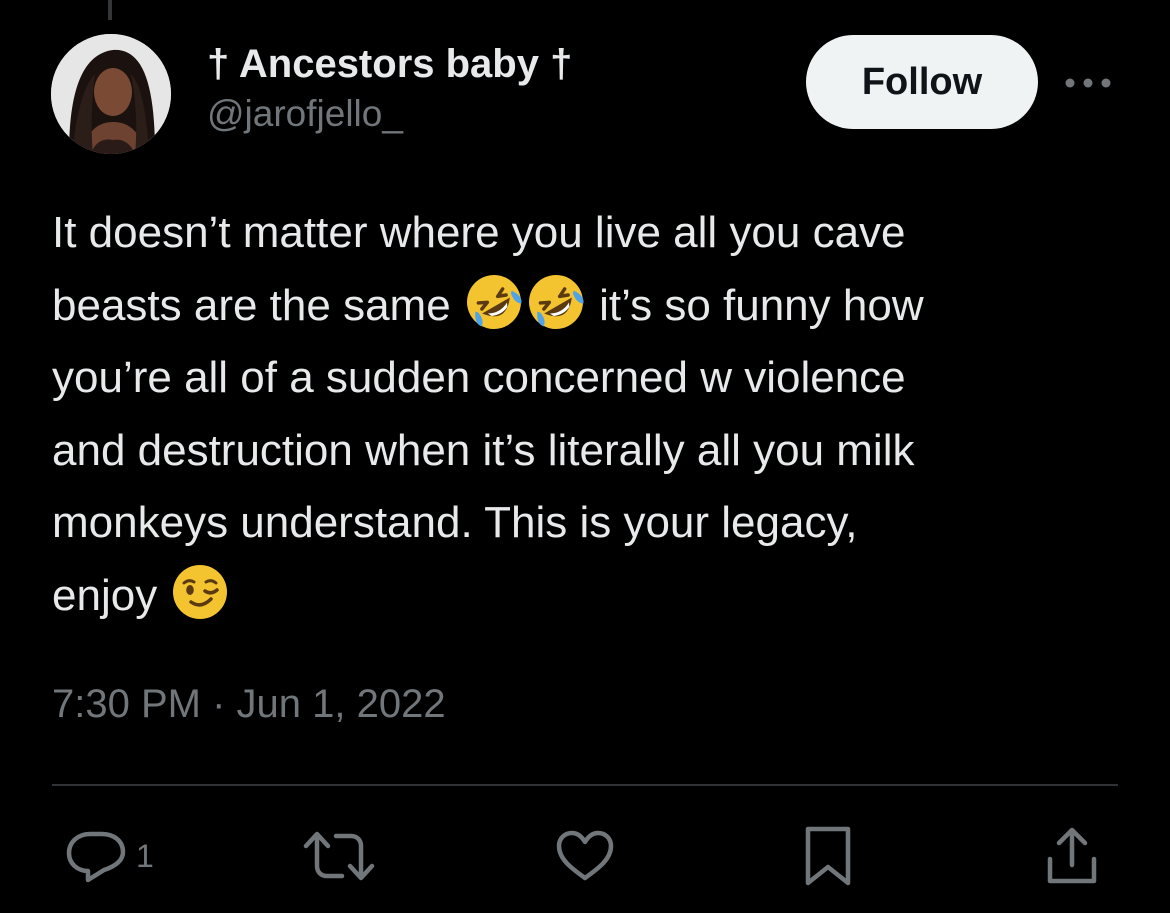 The height and width of the screenshot is (913, 1170). I want to click on bookmark-icon, so click(828, 856).